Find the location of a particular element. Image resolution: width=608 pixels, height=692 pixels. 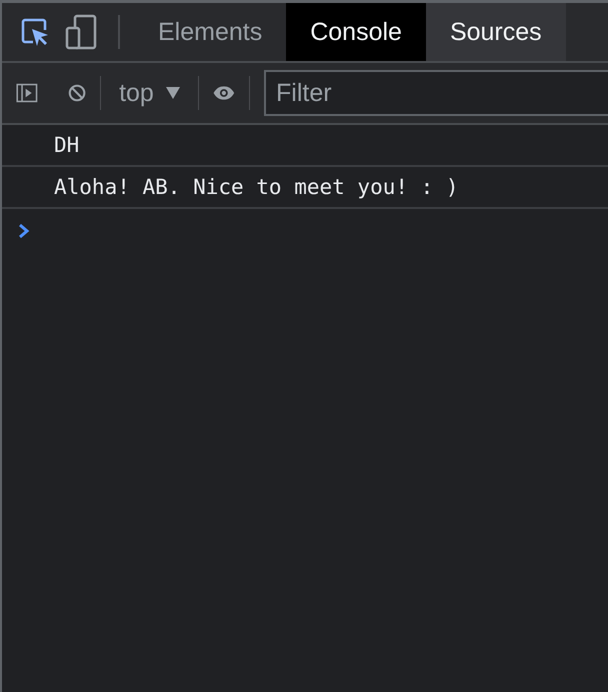

device-icon is located at coordinates (81, 32).